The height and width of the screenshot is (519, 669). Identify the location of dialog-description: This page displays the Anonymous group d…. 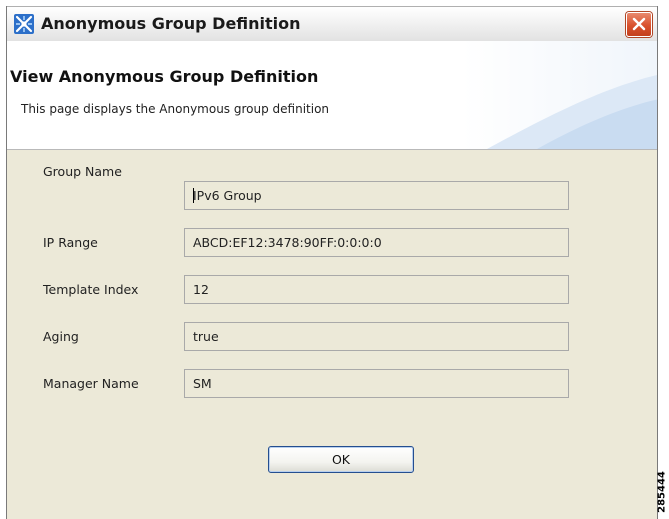
(175, 109).